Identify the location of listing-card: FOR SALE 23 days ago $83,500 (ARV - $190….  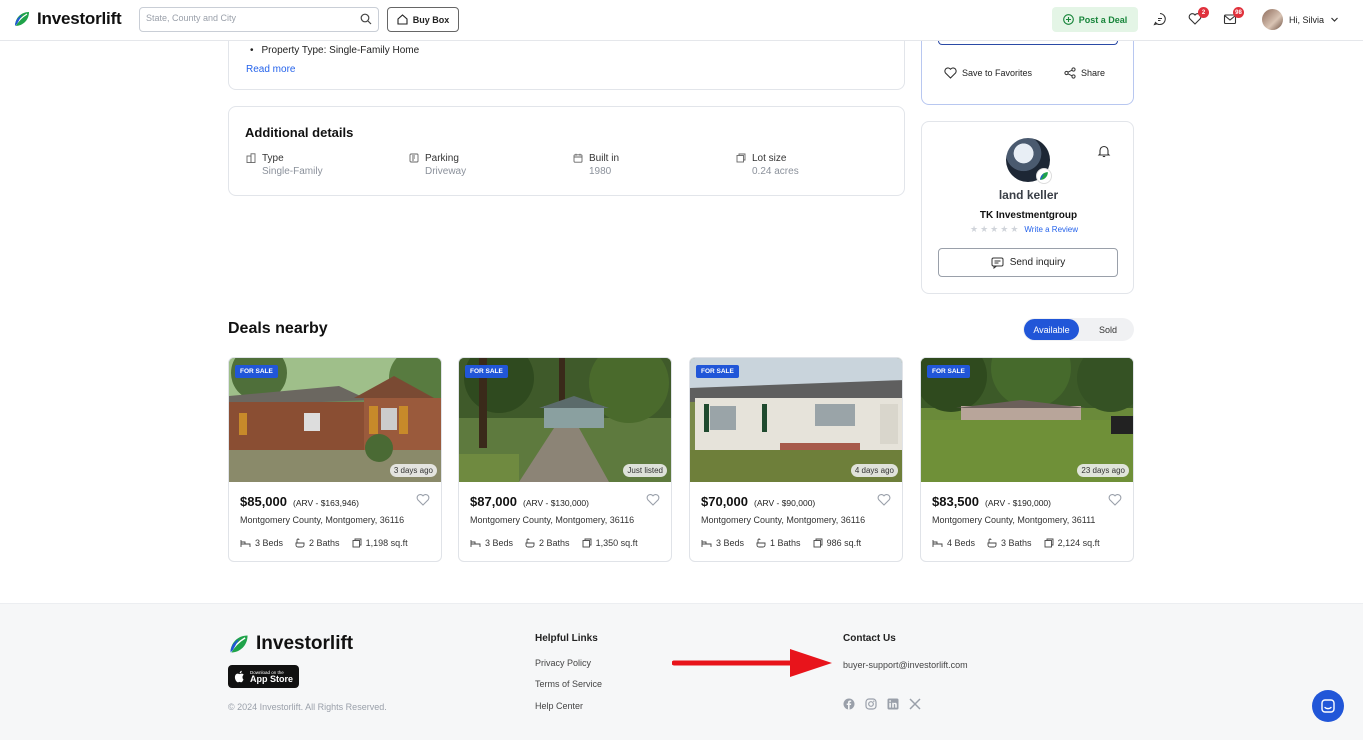
(1027, 459).